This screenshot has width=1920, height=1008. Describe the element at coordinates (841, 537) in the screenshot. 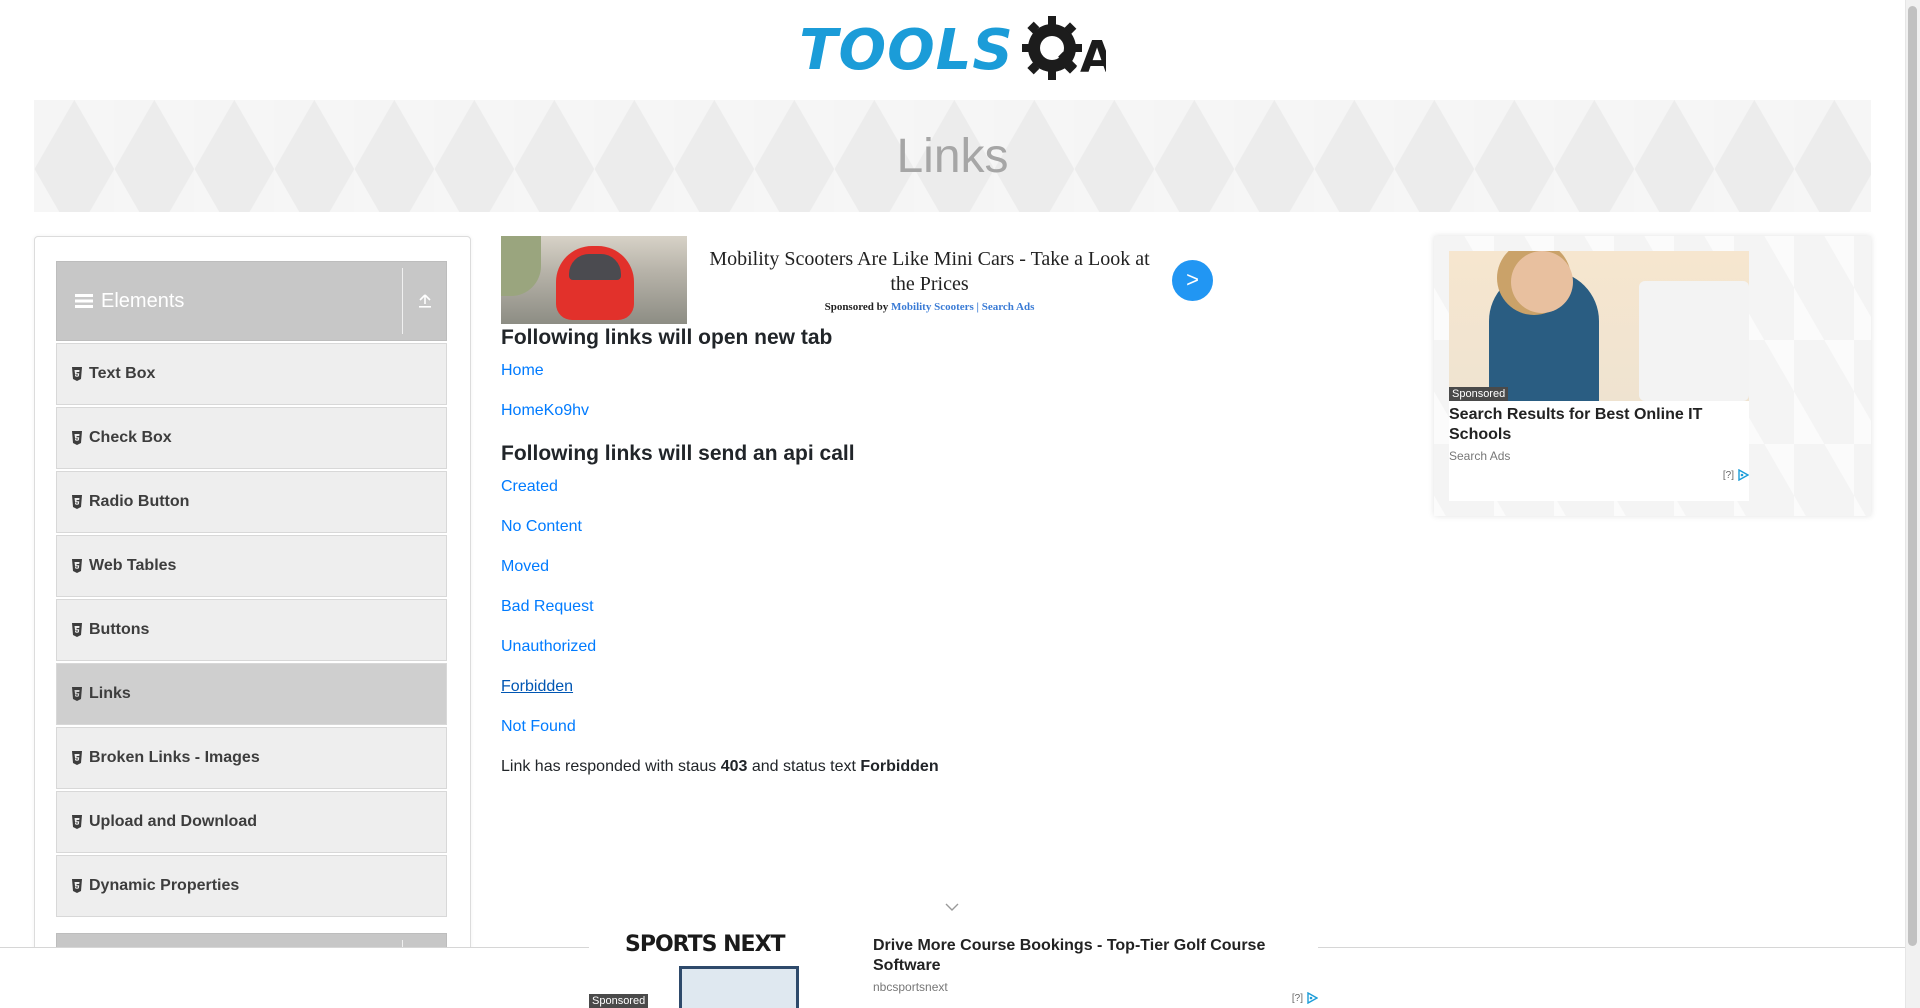

I see `link-row: No Content` at that location.